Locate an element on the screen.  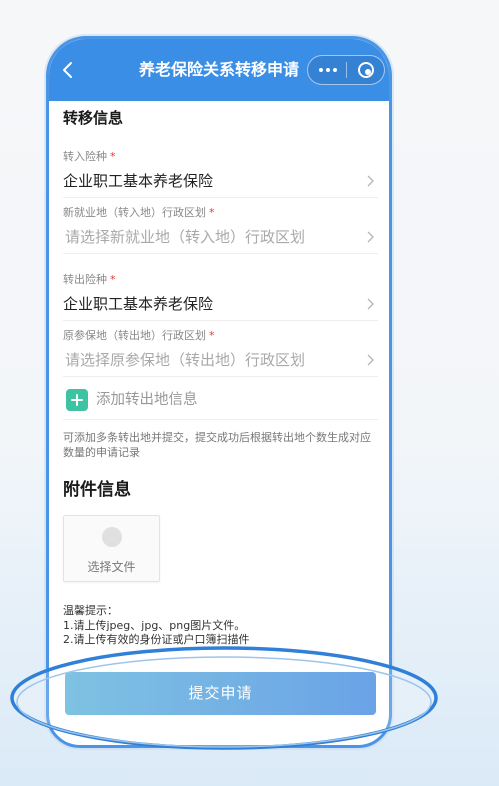
field-transfer-in-insurance: 转入险种 * 企业职工基本养老保险 is located at coordinates (220, 170).